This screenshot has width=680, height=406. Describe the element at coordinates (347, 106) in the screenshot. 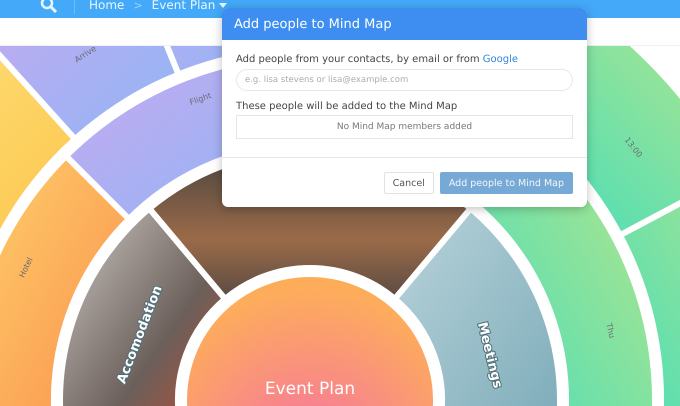

I see `members-label: These people will be added to the Mind Map` at that location.